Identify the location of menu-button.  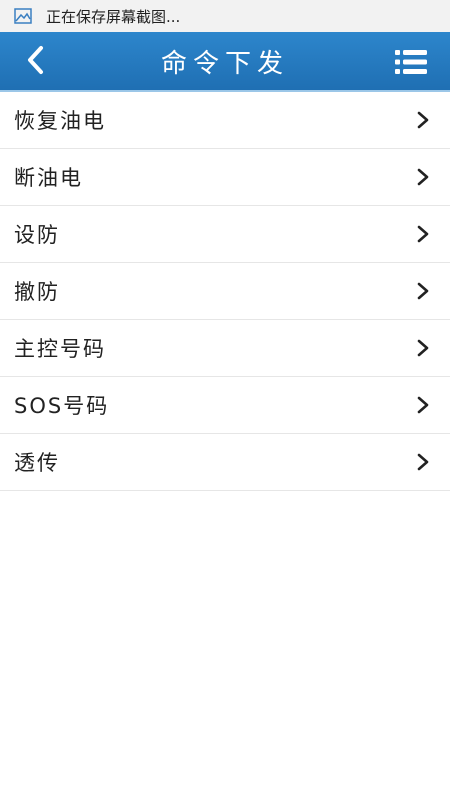
(411, 62).